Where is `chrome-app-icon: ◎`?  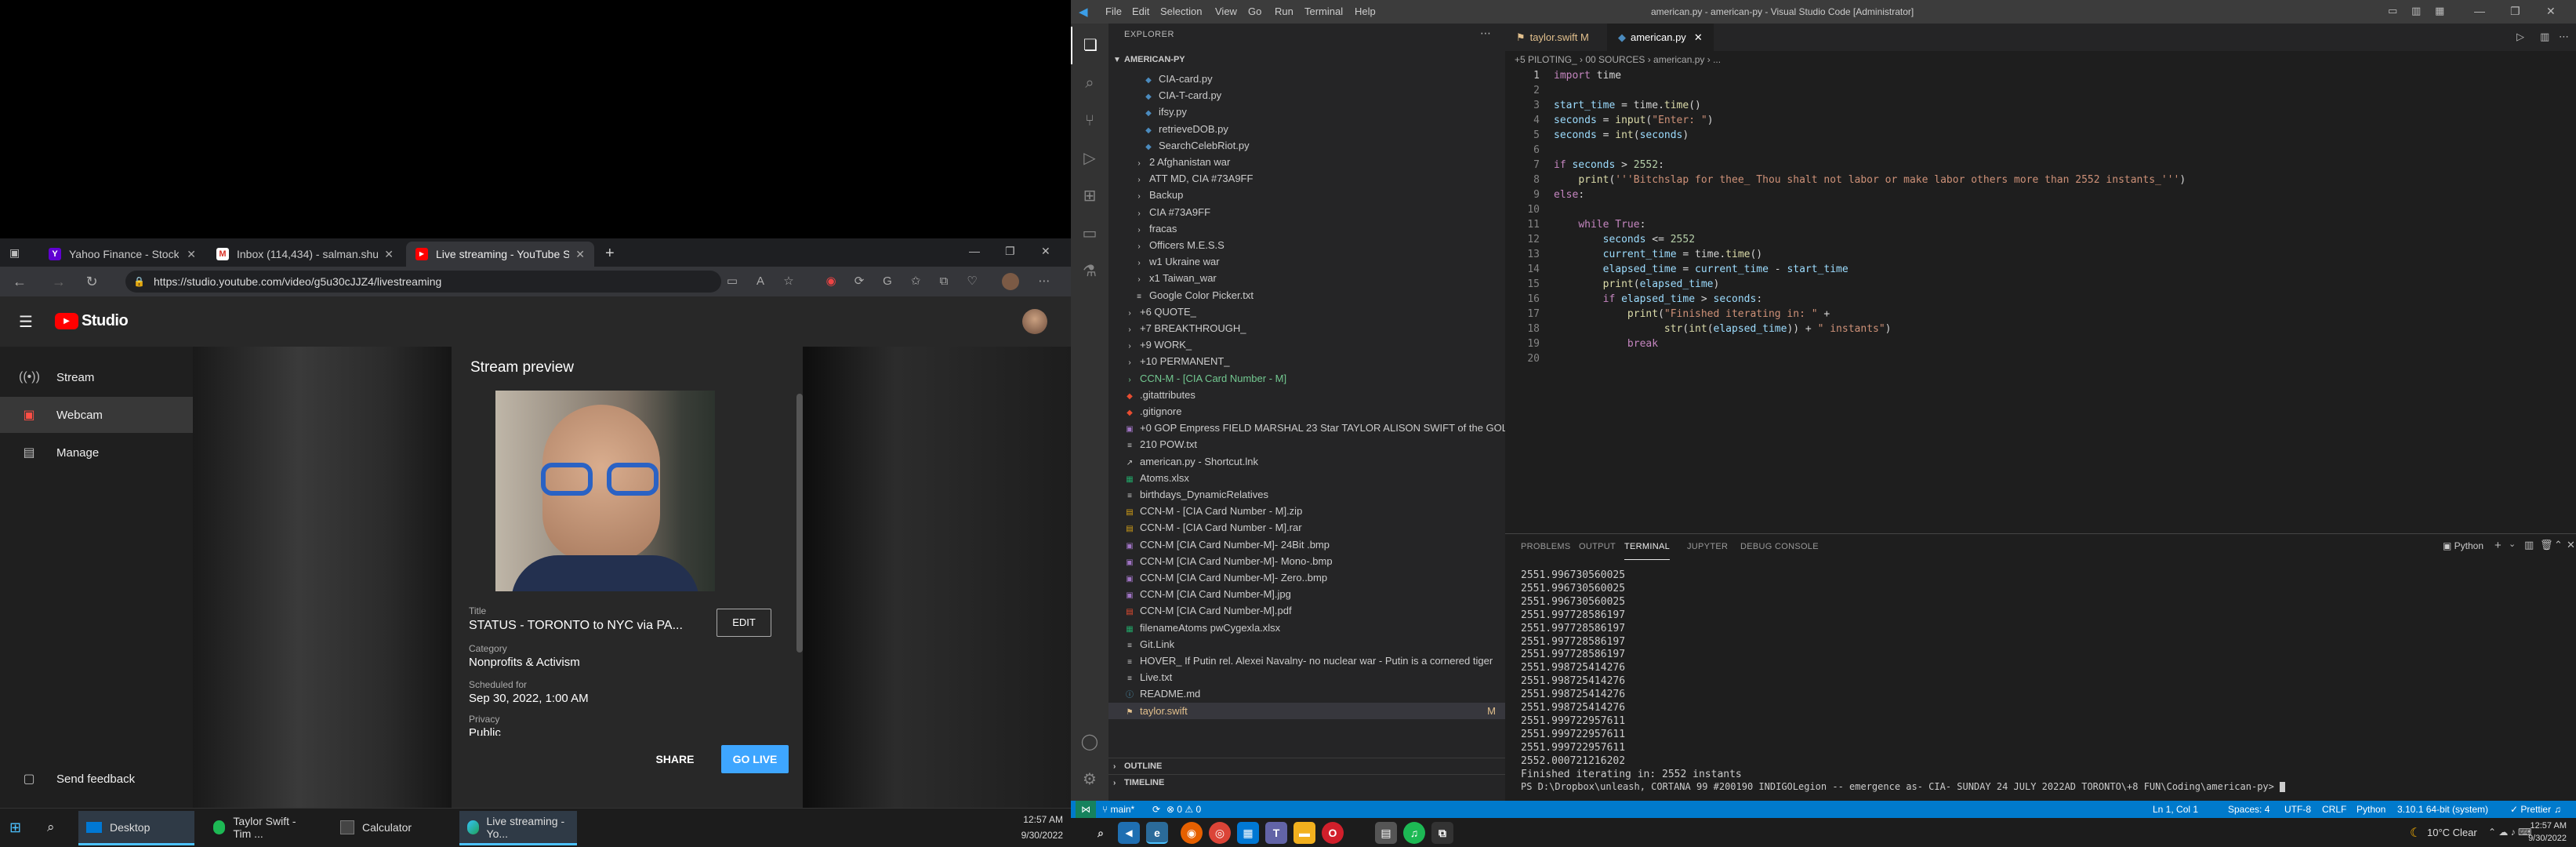 chrome-app-icon: ◎ is located at coordinates (1220, 833).